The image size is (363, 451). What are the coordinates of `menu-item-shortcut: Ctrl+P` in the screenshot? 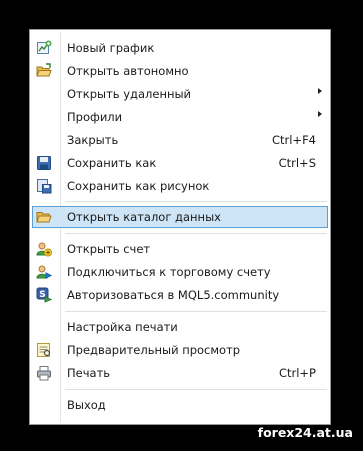 It's located at (297, 373).